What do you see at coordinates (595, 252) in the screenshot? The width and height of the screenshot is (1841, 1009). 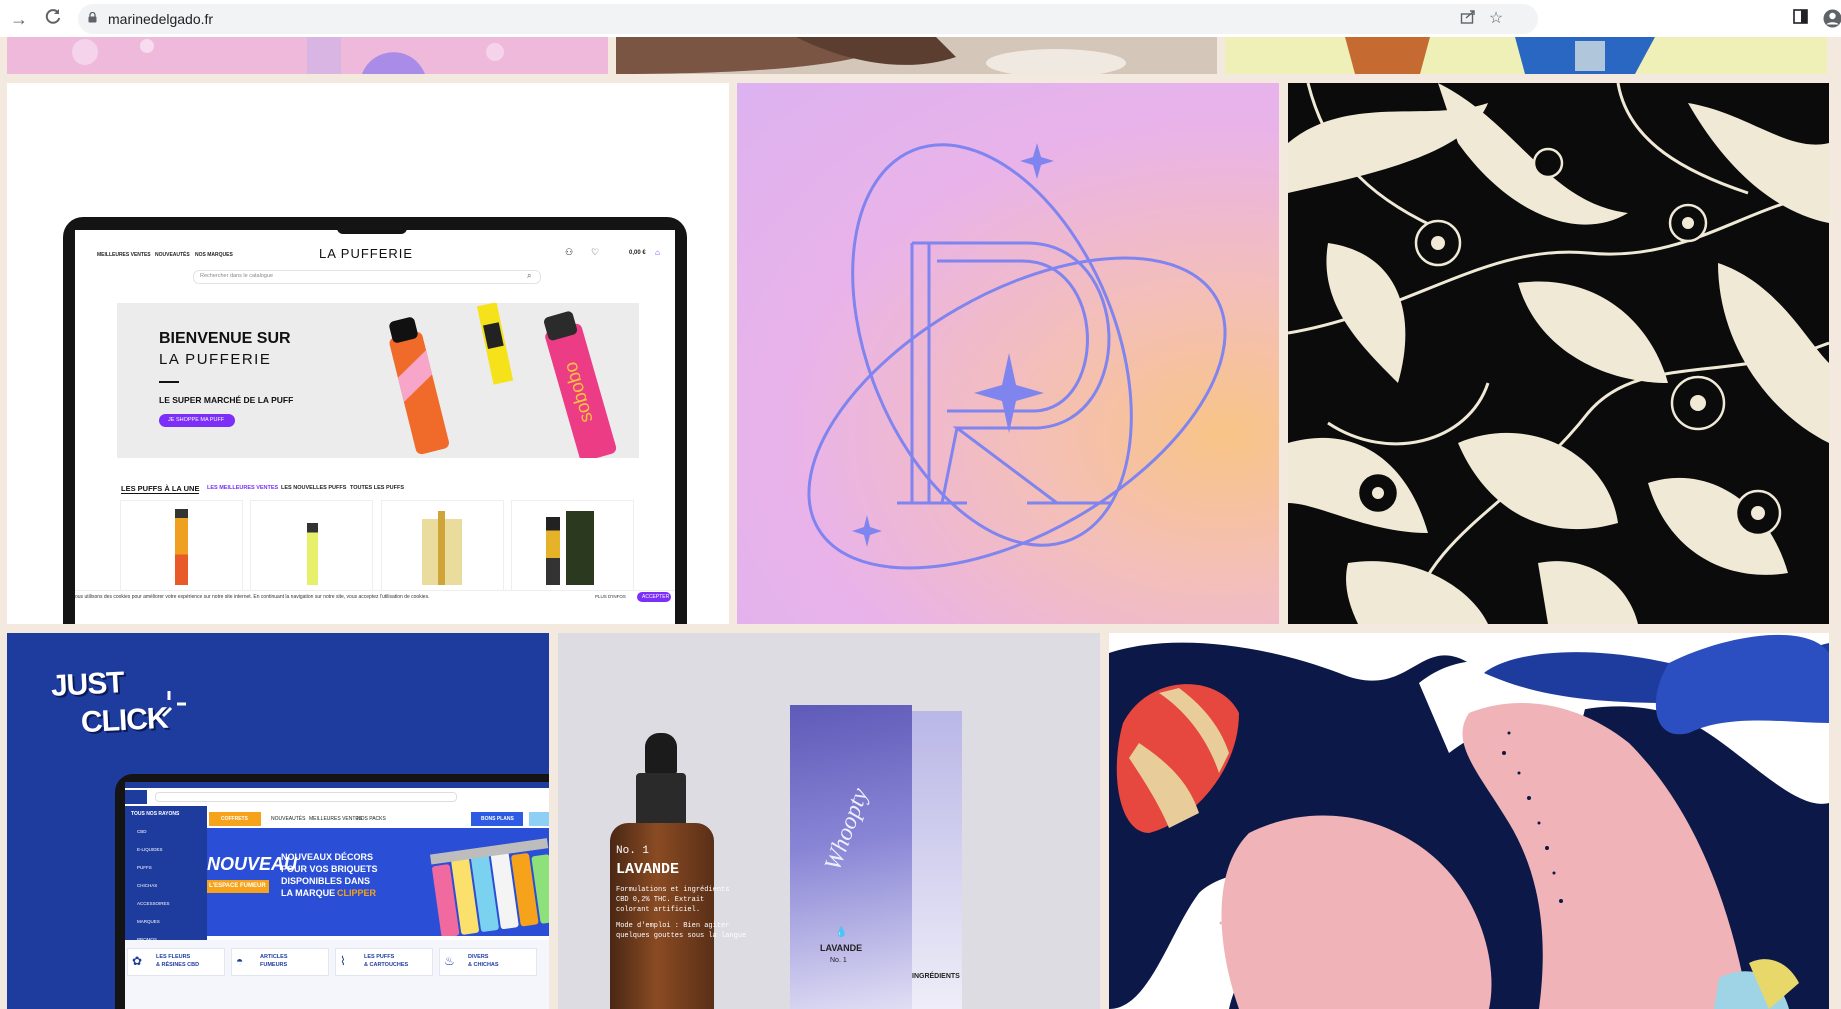 I see `wishlist-heart-icon: ♡` at bounding box center [595, 252].